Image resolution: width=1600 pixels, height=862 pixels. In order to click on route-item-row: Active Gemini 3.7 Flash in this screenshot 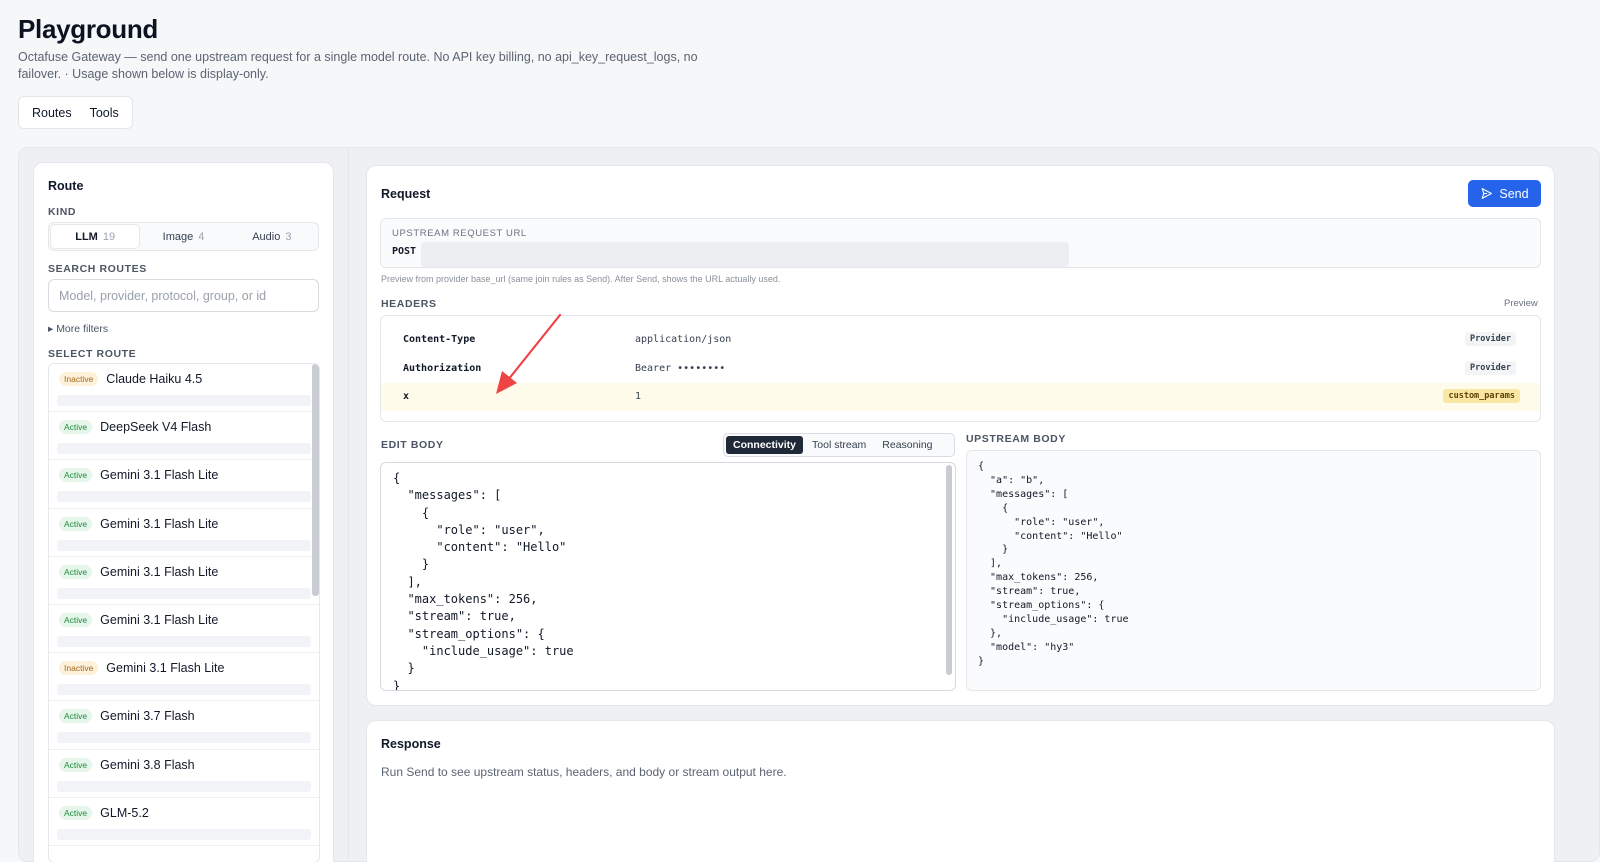, I will do `click(127, 716)`.